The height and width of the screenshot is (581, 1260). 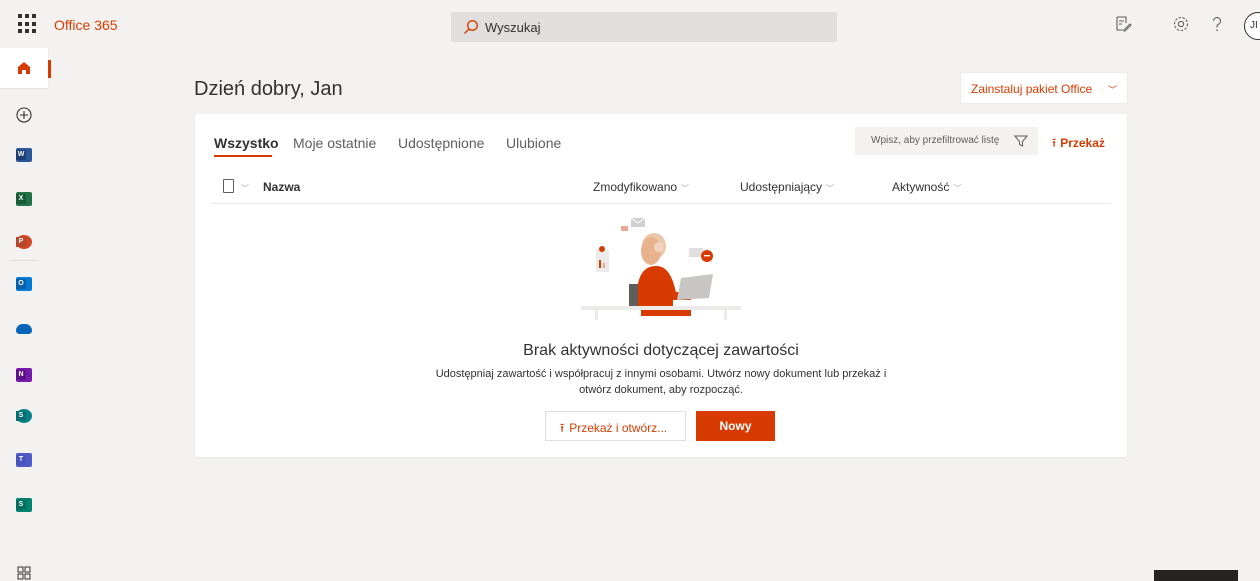 What do you see at coordinates (1181, 24) in the screenshot?
I see `settings-icon` at bounding box center [1181, 24].